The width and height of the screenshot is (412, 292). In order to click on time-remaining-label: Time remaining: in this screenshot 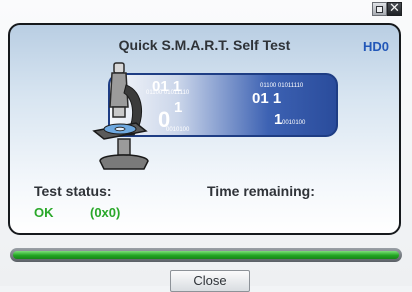, I will do `click(261, 191)`.